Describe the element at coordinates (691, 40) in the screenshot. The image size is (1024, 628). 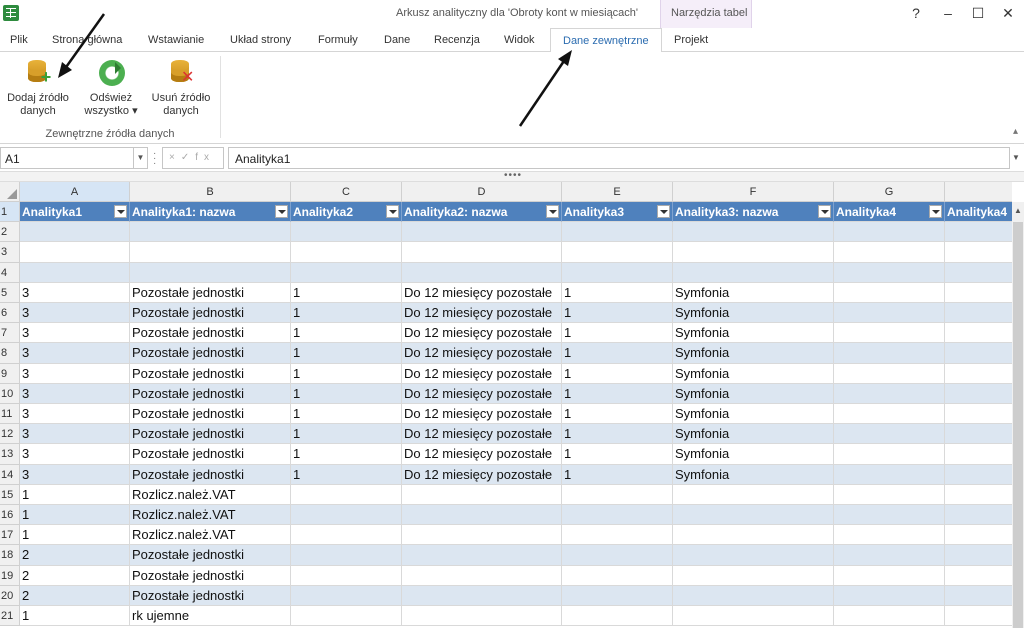
I see `tab-projekt: Projekt` at that location.